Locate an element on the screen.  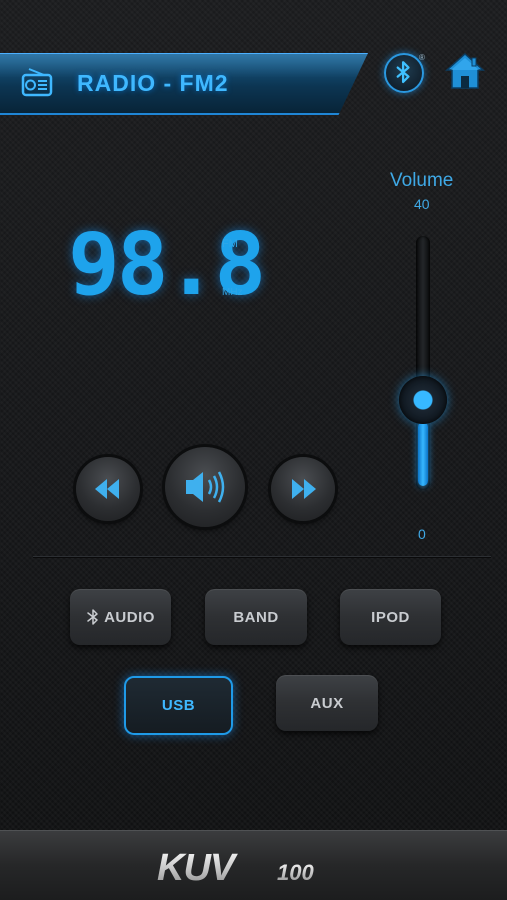
speaker-icon is located at coordinates (205, 487).